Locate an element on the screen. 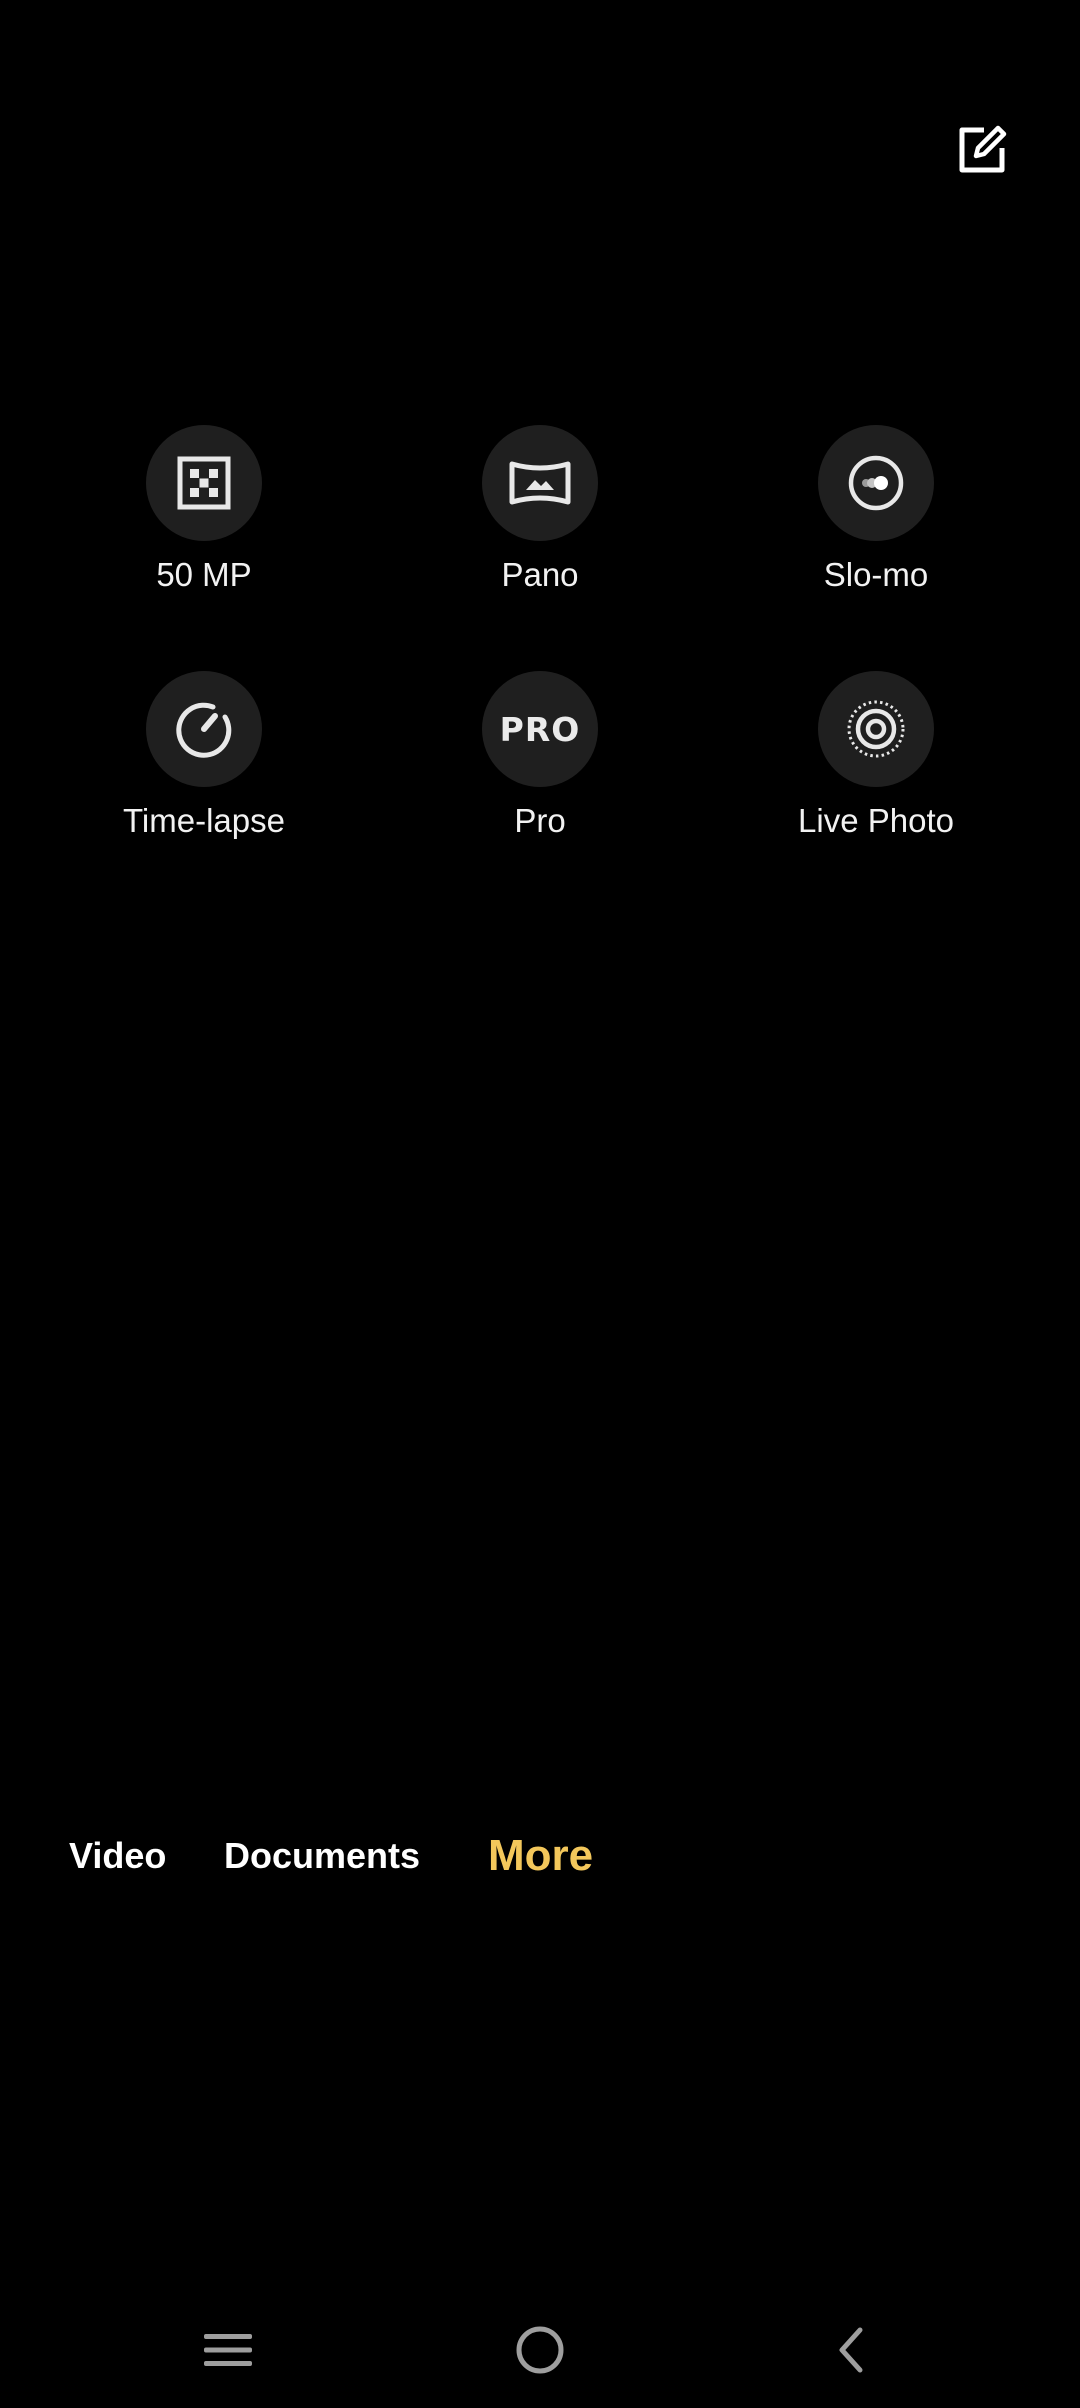 The height and width of the screenshot is (2408, 1080). menu-icon is located at coordinates (228, 2350).